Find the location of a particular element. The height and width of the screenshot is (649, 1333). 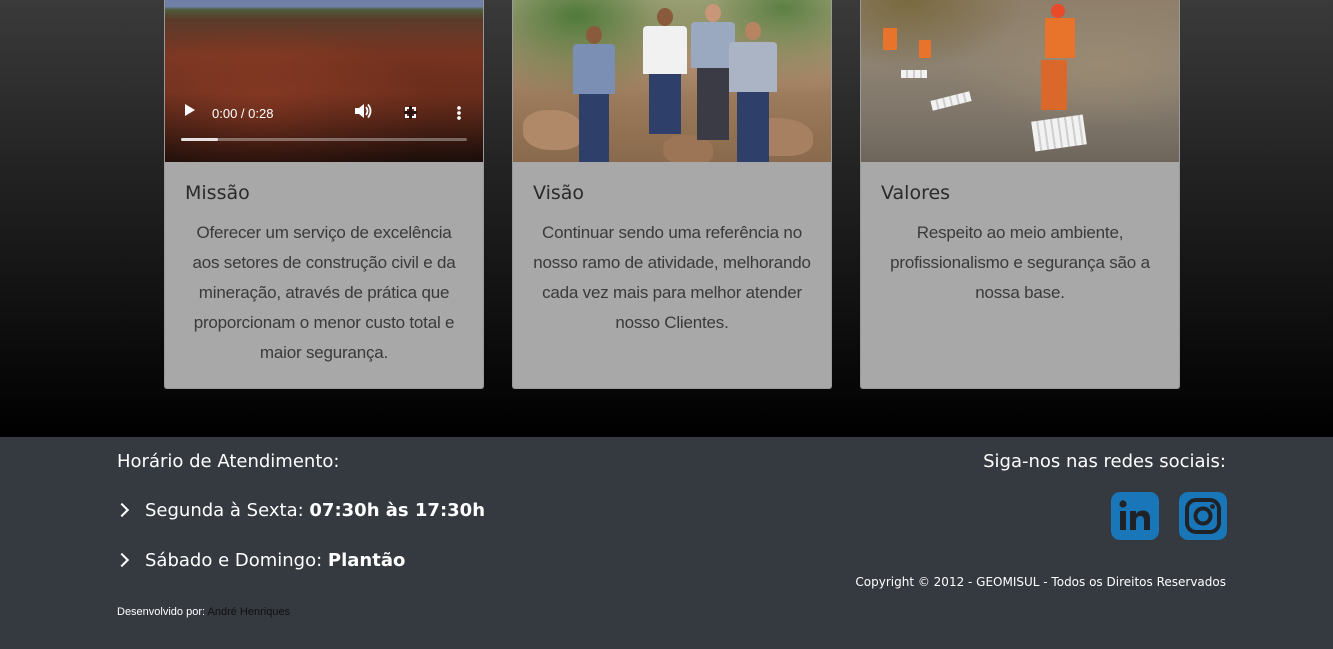

weekday-label: Segunda à Sexta: is located at coordinates (224, 510).